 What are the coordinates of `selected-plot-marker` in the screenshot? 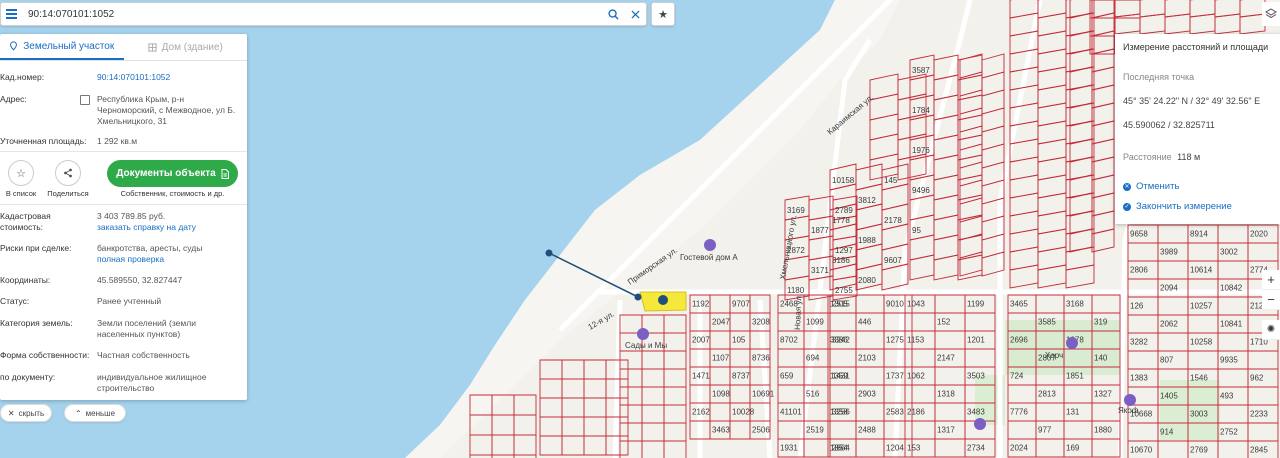 It's located at (663, 300).